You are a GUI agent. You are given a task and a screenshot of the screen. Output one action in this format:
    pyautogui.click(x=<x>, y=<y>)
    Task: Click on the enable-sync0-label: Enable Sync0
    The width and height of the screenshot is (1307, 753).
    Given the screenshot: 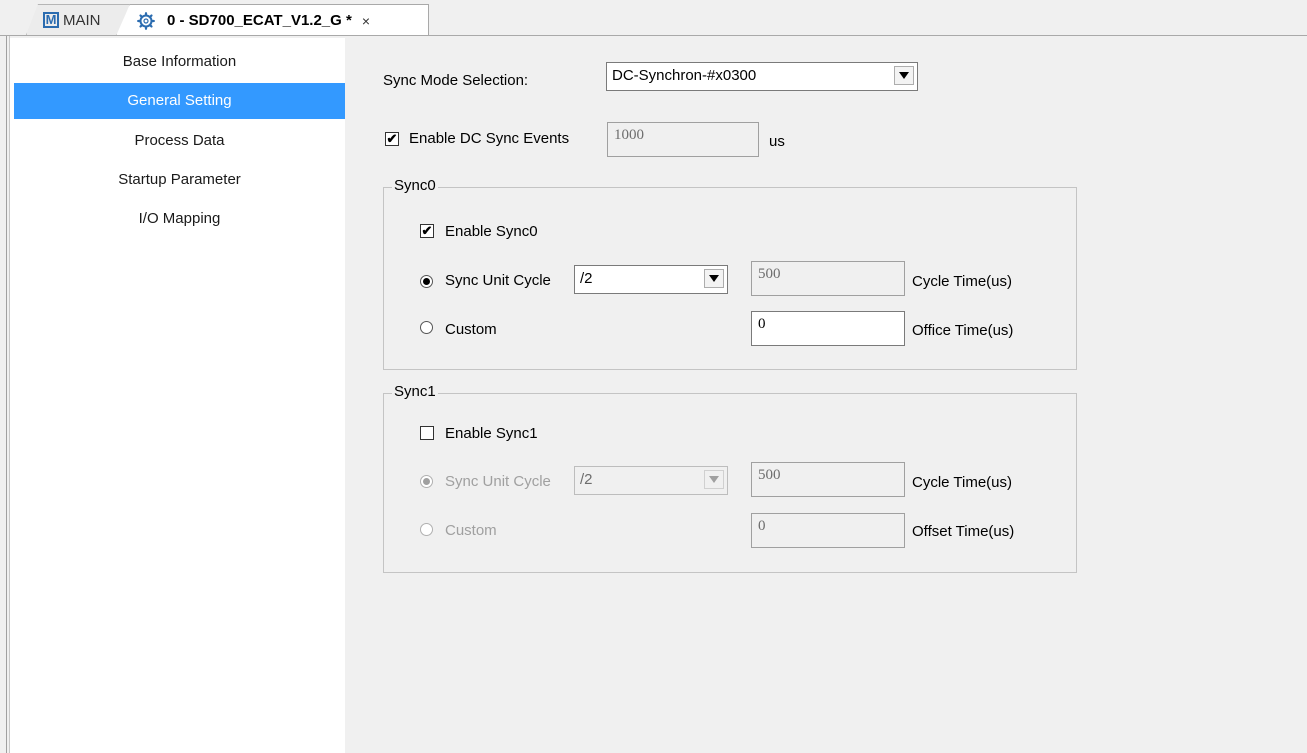 What is the action you would take?
    pyautogui.click(x=491, y=231)
    